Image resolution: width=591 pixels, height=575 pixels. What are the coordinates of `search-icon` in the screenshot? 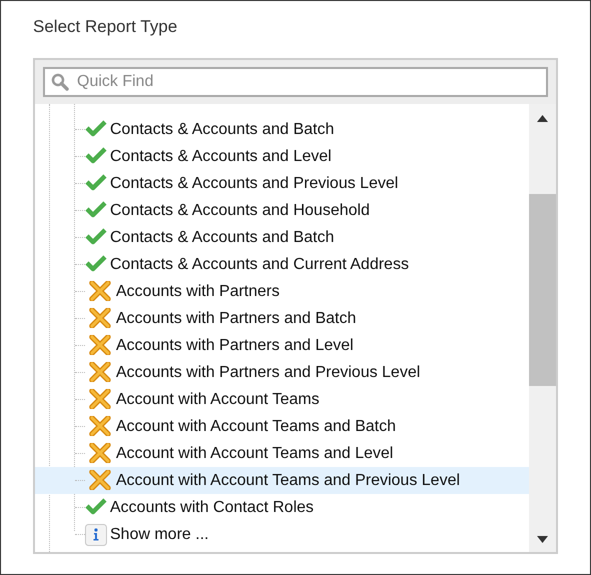 It's located at (60, 82).